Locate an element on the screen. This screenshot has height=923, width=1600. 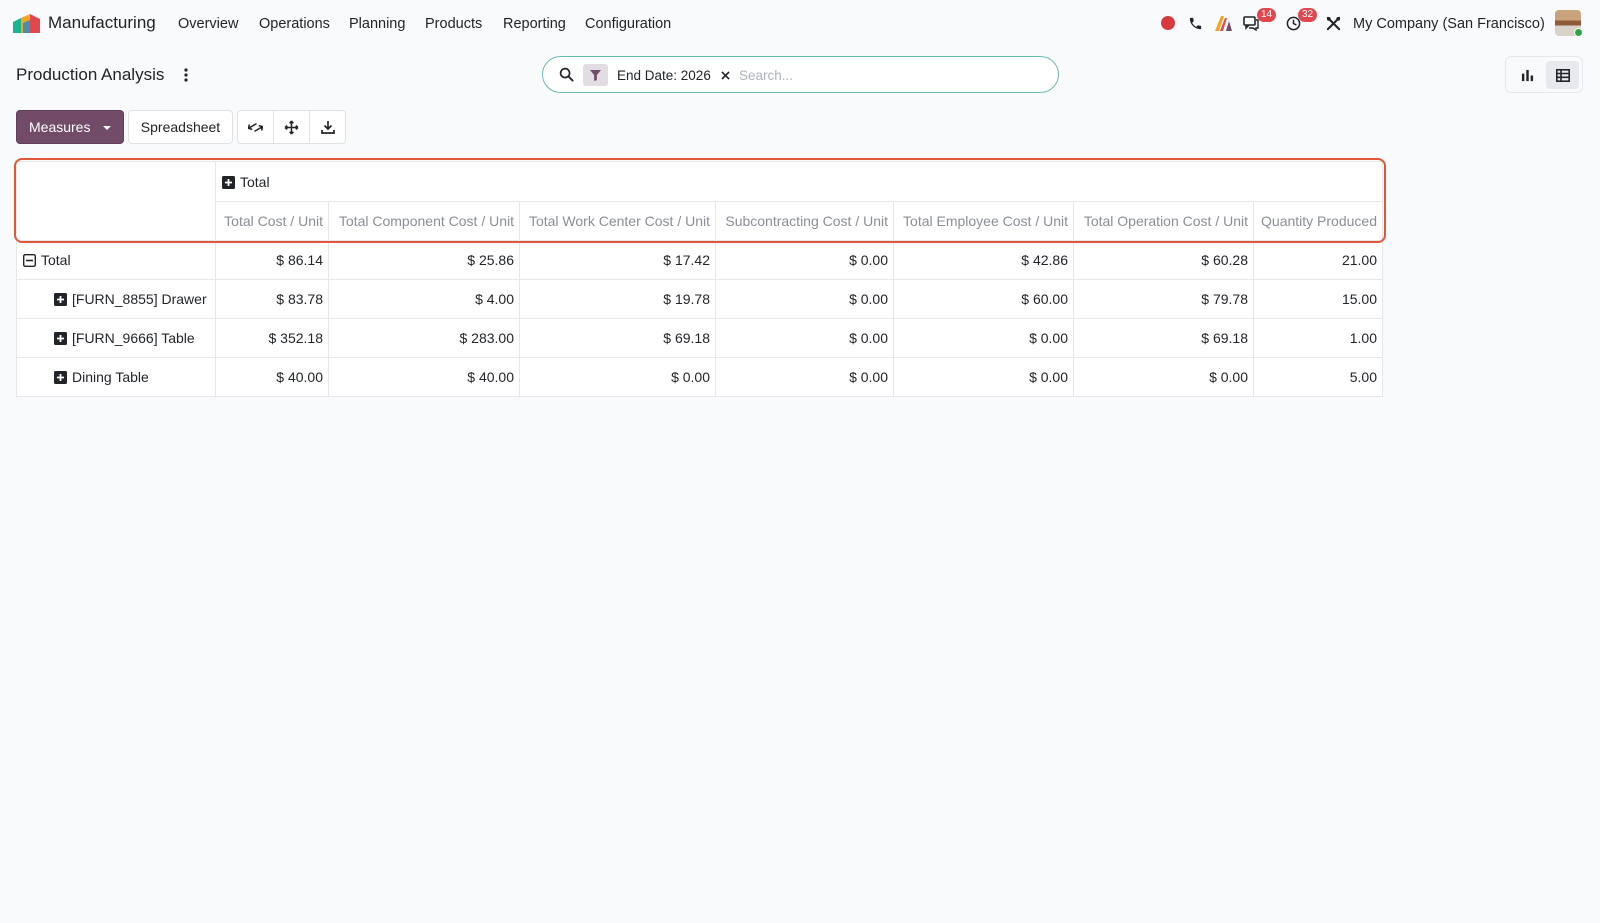
company-switcher: My Company (San Francisco) is located at coordinates (1449, 24).